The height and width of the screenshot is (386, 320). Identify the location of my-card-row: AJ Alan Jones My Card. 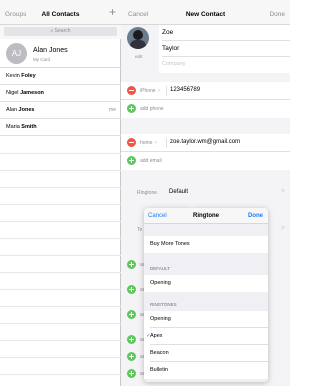
(60, 53).